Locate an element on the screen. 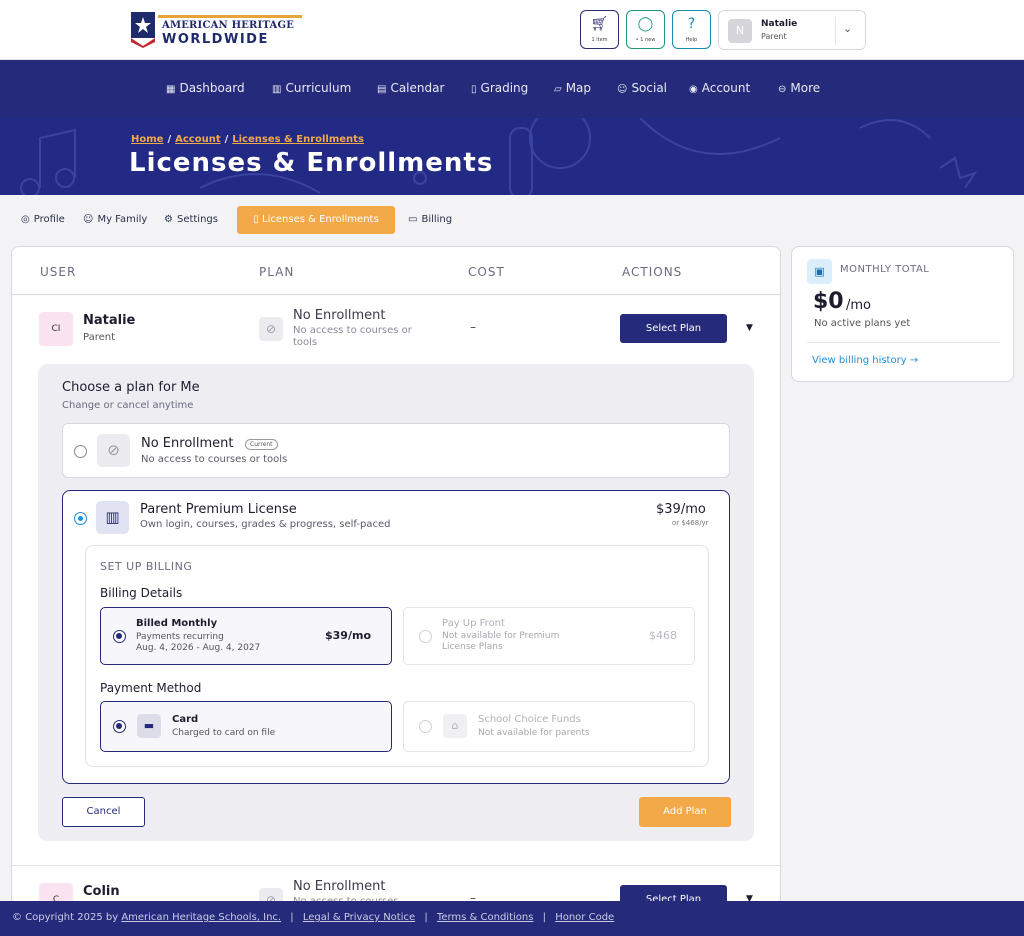 The height and width of the screenshot is (936, 1024). option-name: Card is located at coordinates (185, 719).